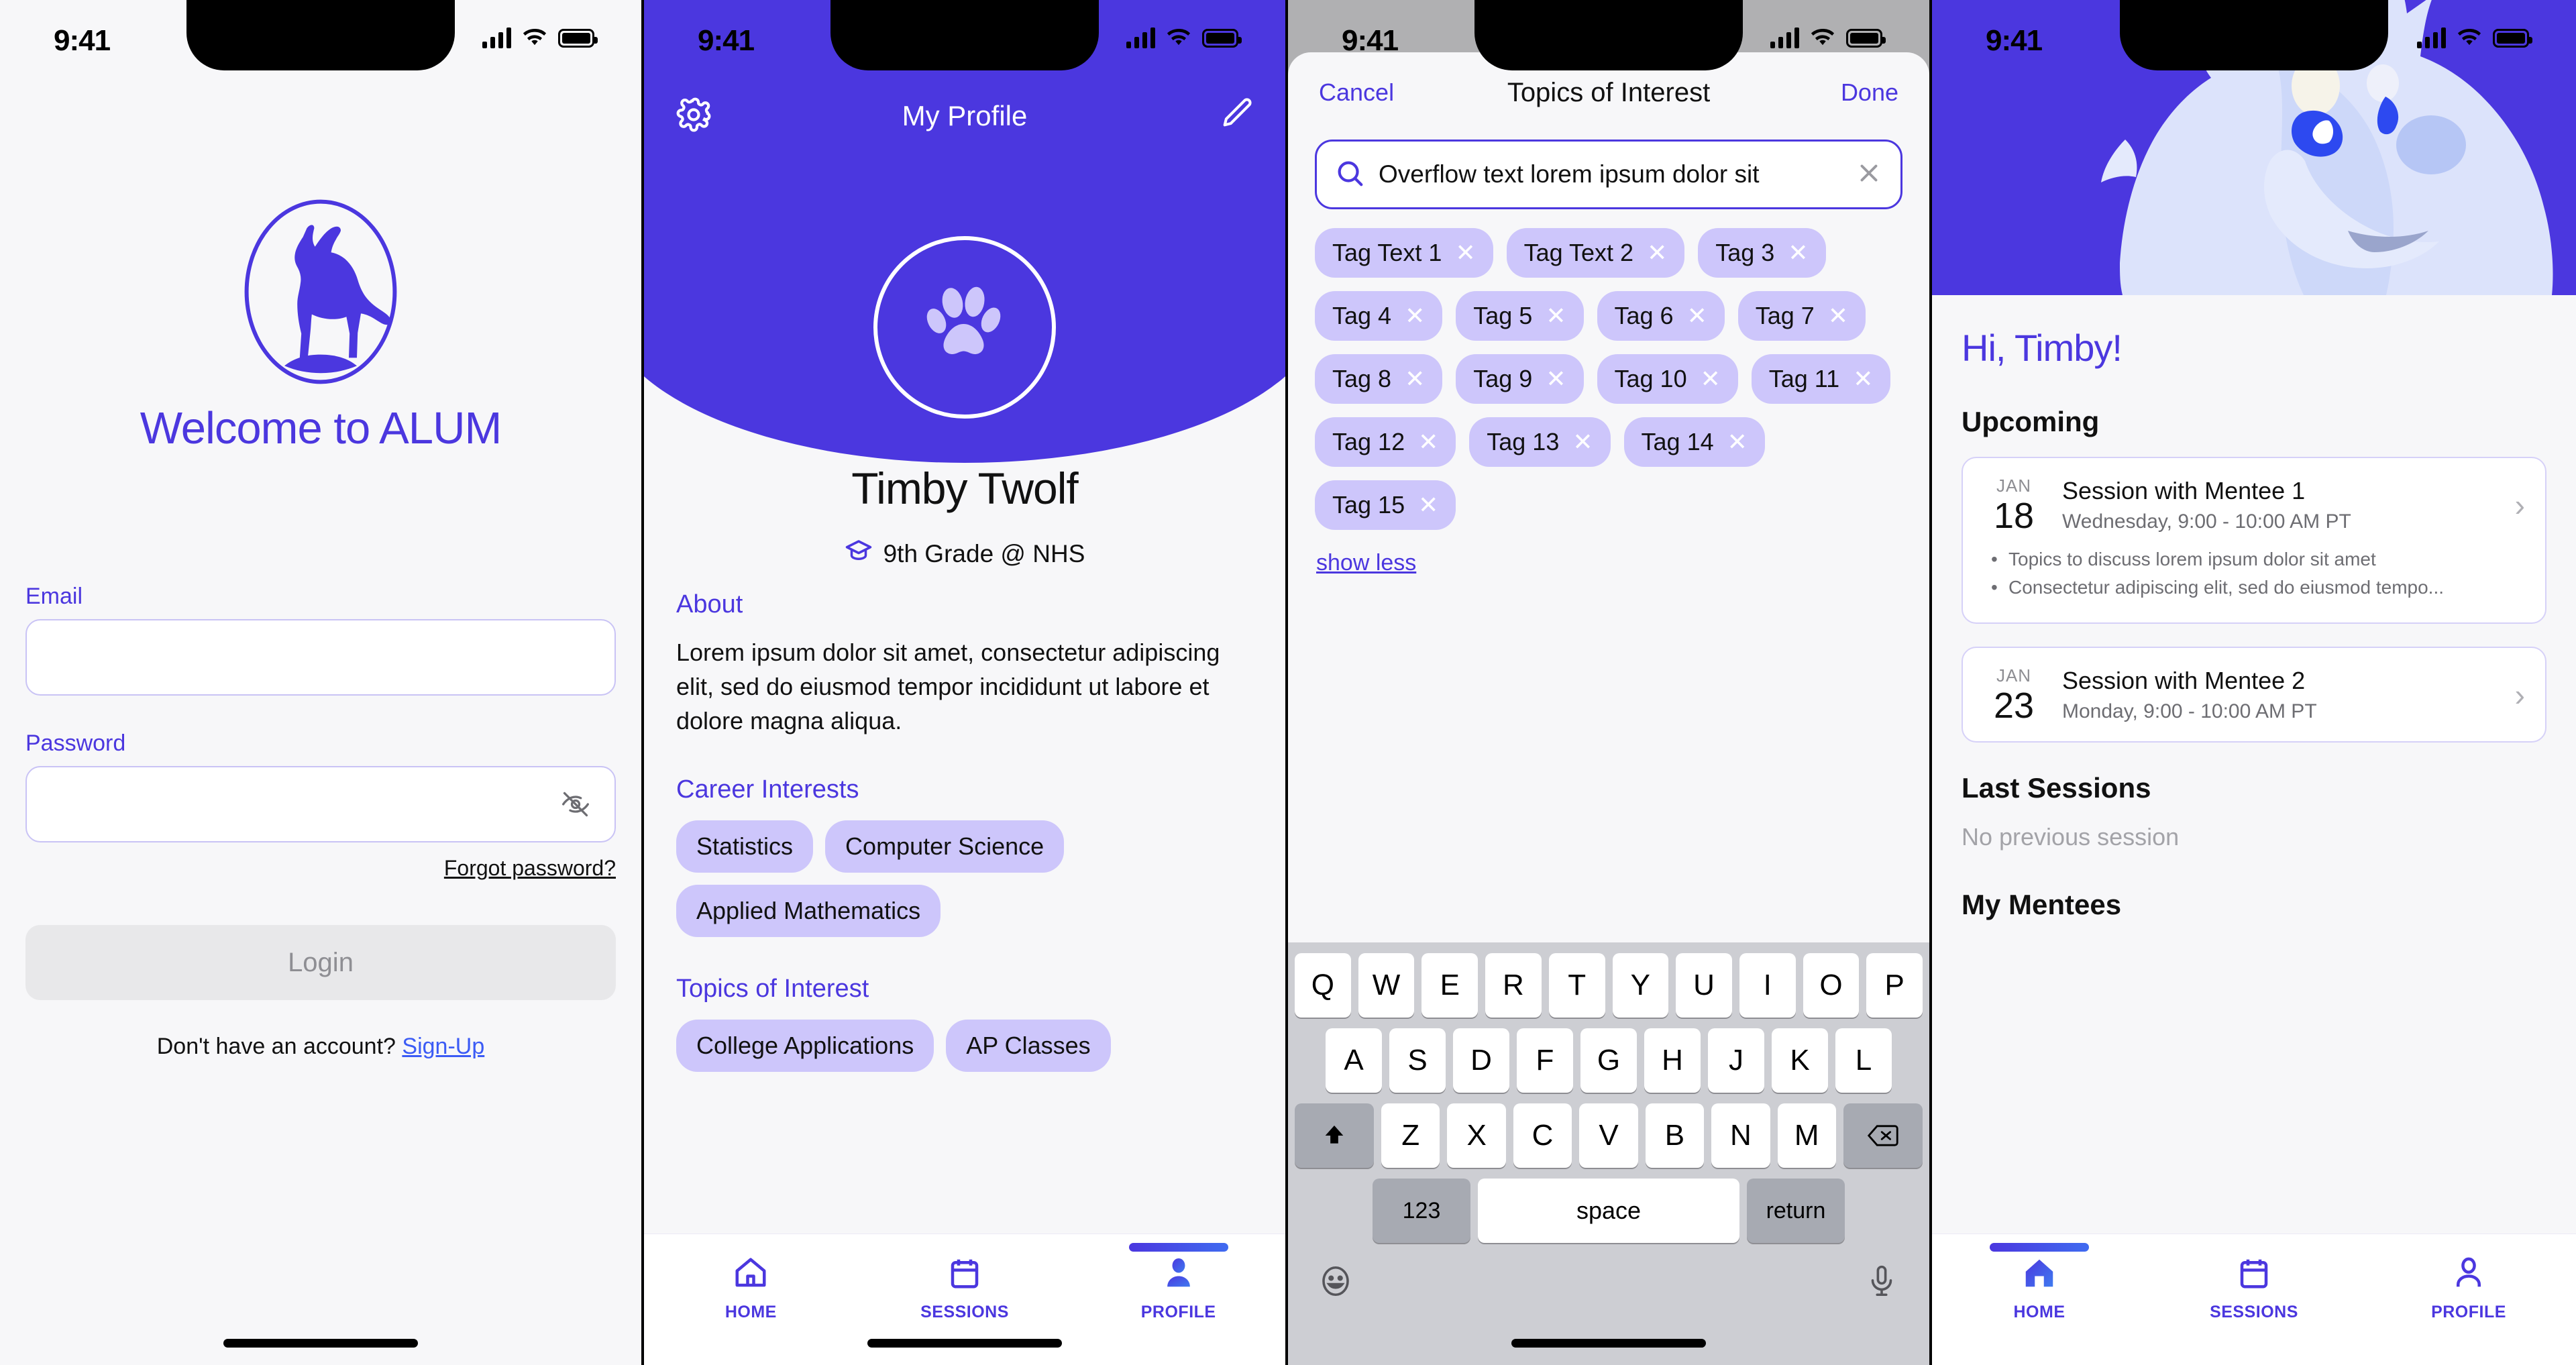  I want to click on key-i: I, so click(1767, 986).